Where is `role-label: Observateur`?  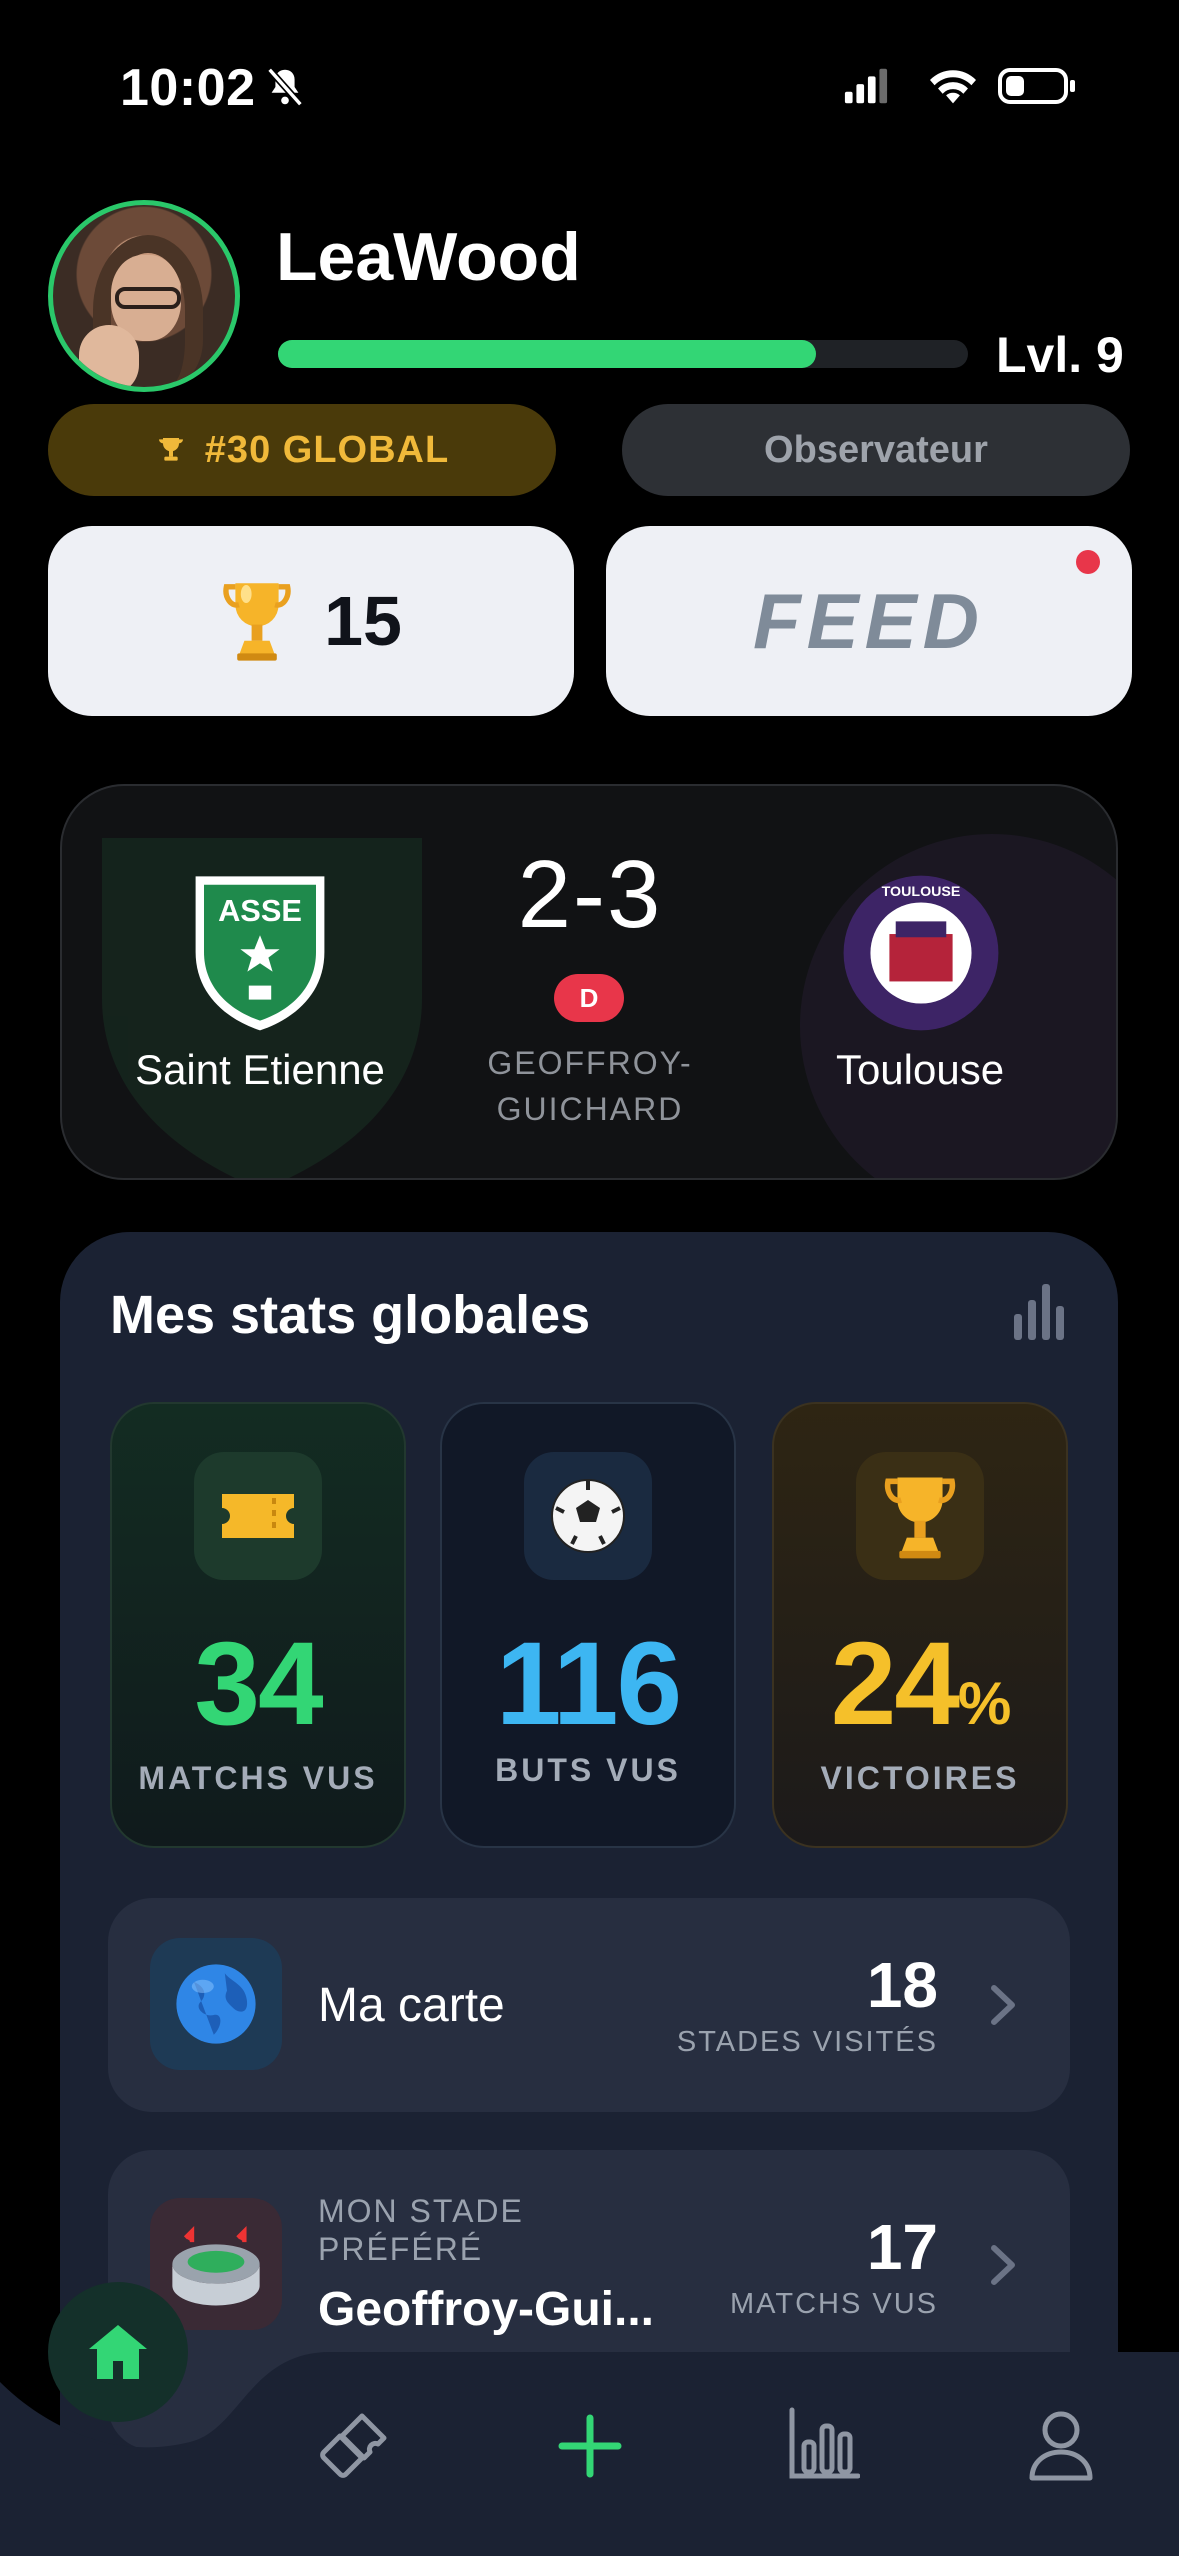
role-label: Observateur is located at coordinates (876, 449).